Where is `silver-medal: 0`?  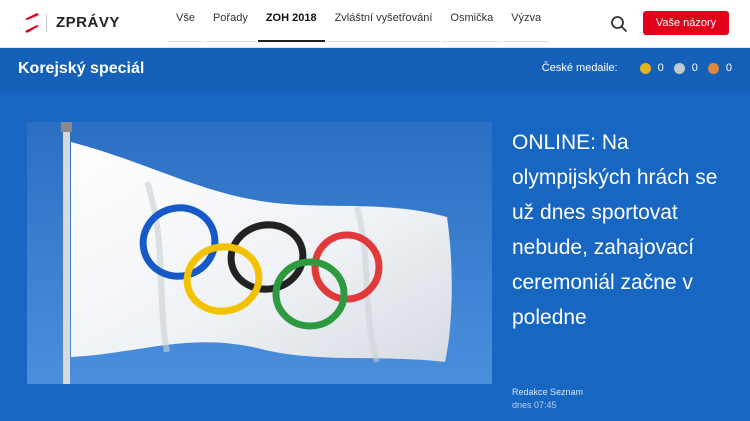 silver-medal: 0 is located at coordinates (685, 68).